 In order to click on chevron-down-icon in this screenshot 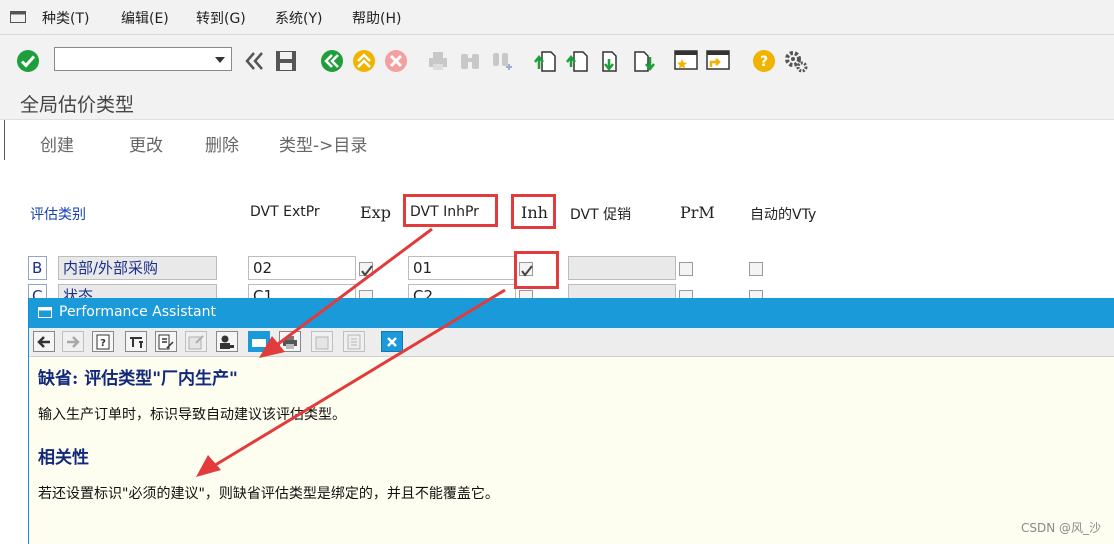, I will do `click(220, 60)`.